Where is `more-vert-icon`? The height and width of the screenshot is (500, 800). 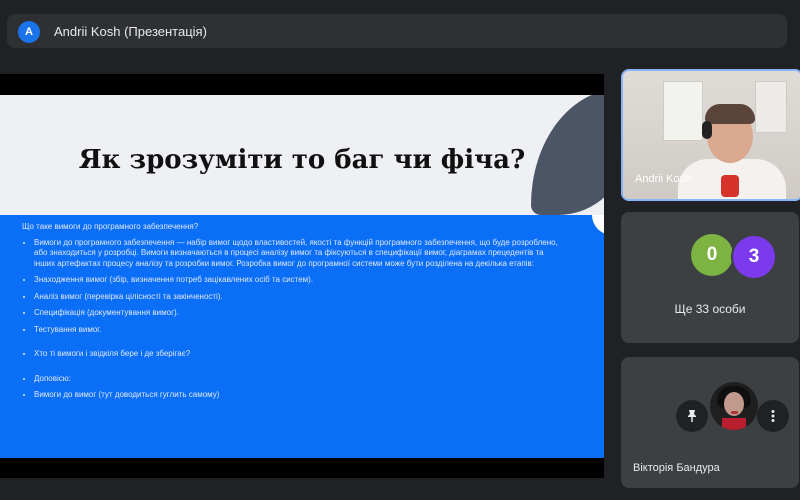 more-vert-icon is located at coordinates (773, 416).